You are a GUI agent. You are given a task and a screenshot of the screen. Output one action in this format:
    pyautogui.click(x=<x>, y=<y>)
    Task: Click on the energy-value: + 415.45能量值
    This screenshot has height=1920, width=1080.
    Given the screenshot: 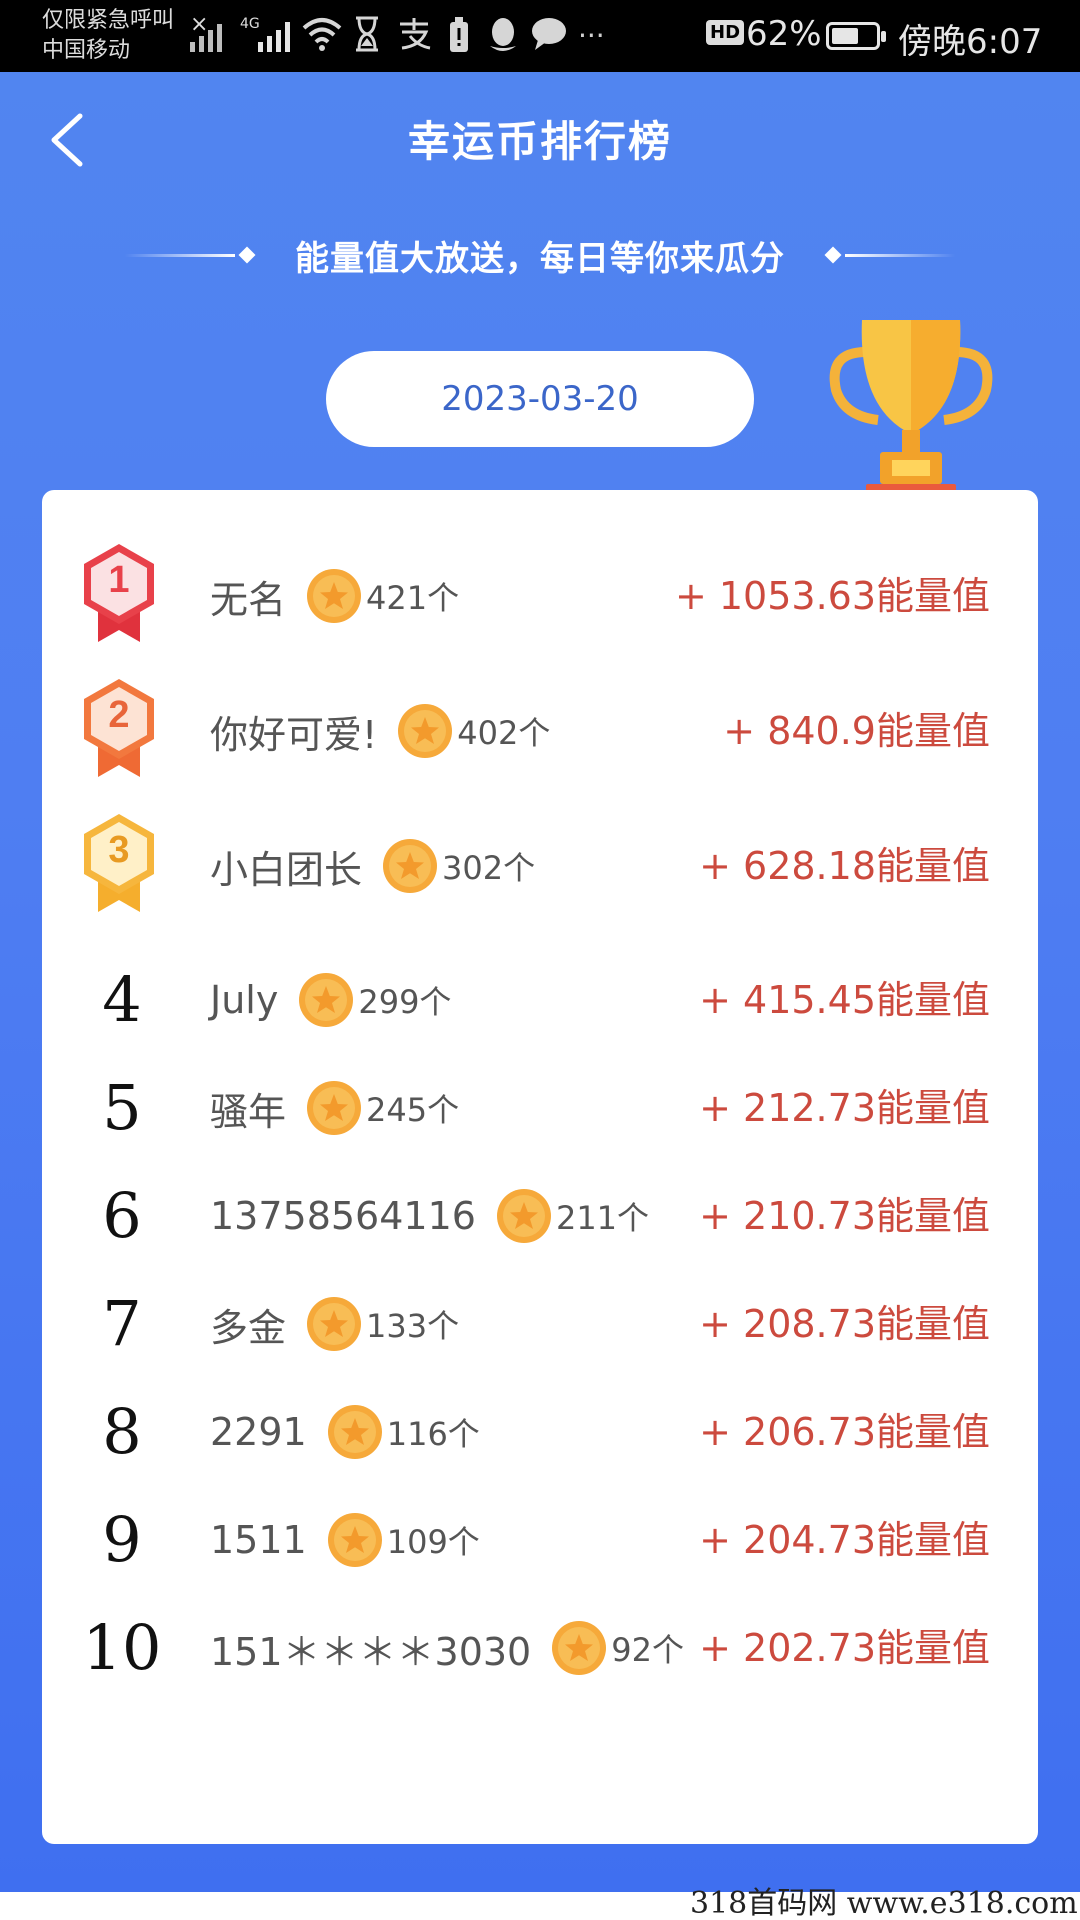 What is the action you would take?
    pyautogui.click(x=844, y=1000)
    